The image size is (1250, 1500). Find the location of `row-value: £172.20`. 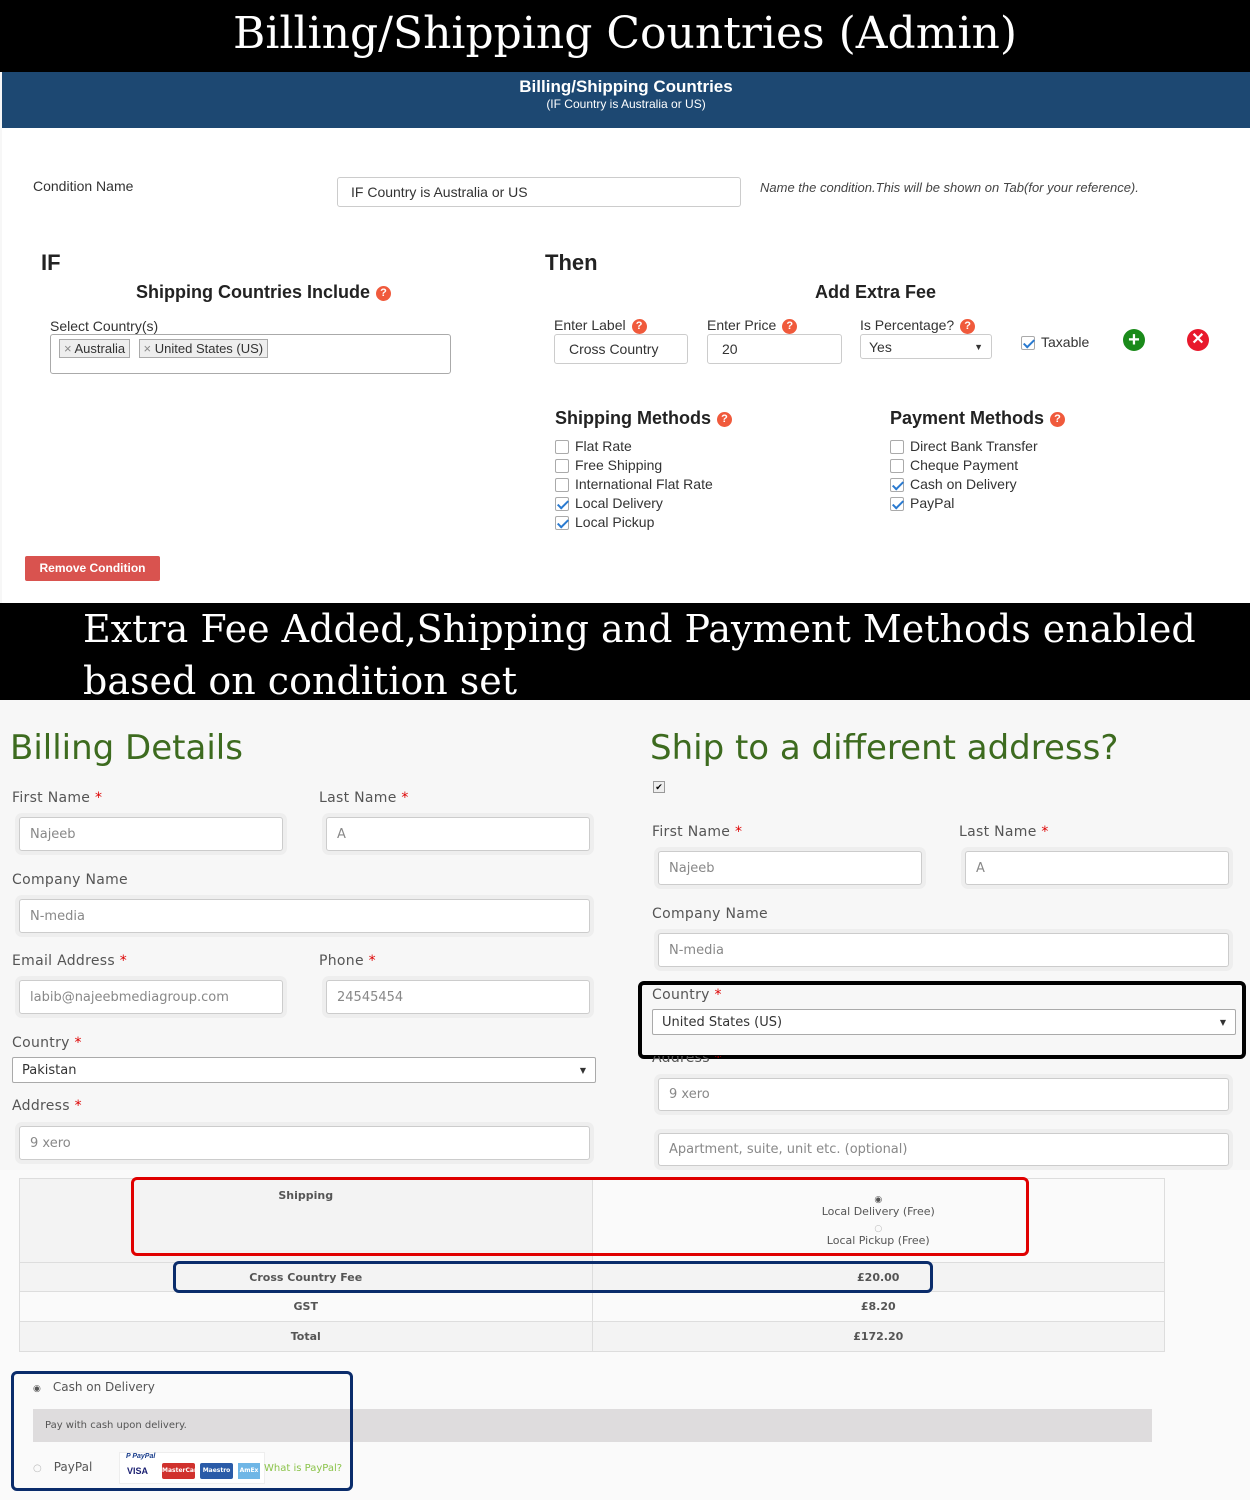

row-value: £172.20 is located at coordinates (878, 1336).